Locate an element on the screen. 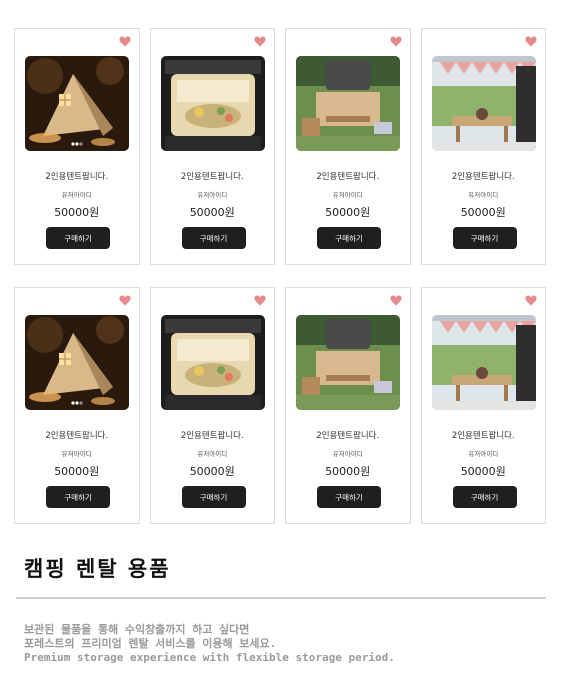 This screenshot has height=699, width=562. divider is located at coordinates (281, 598).